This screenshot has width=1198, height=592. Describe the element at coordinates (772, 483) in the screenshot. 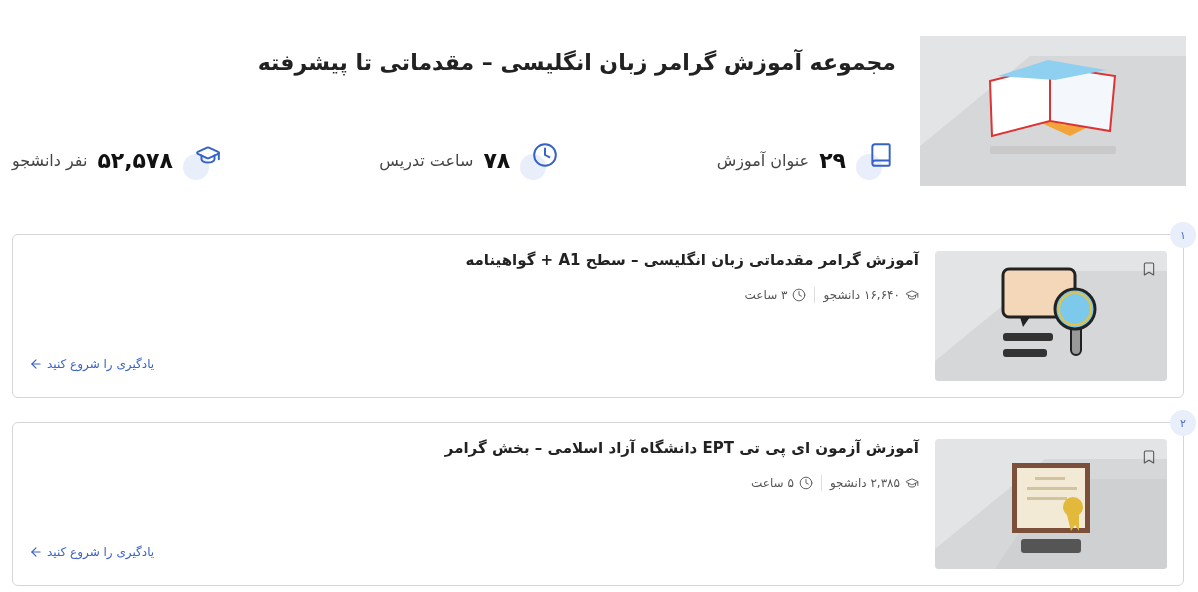

I see `course-duration: ۵ ساعت` at that location.